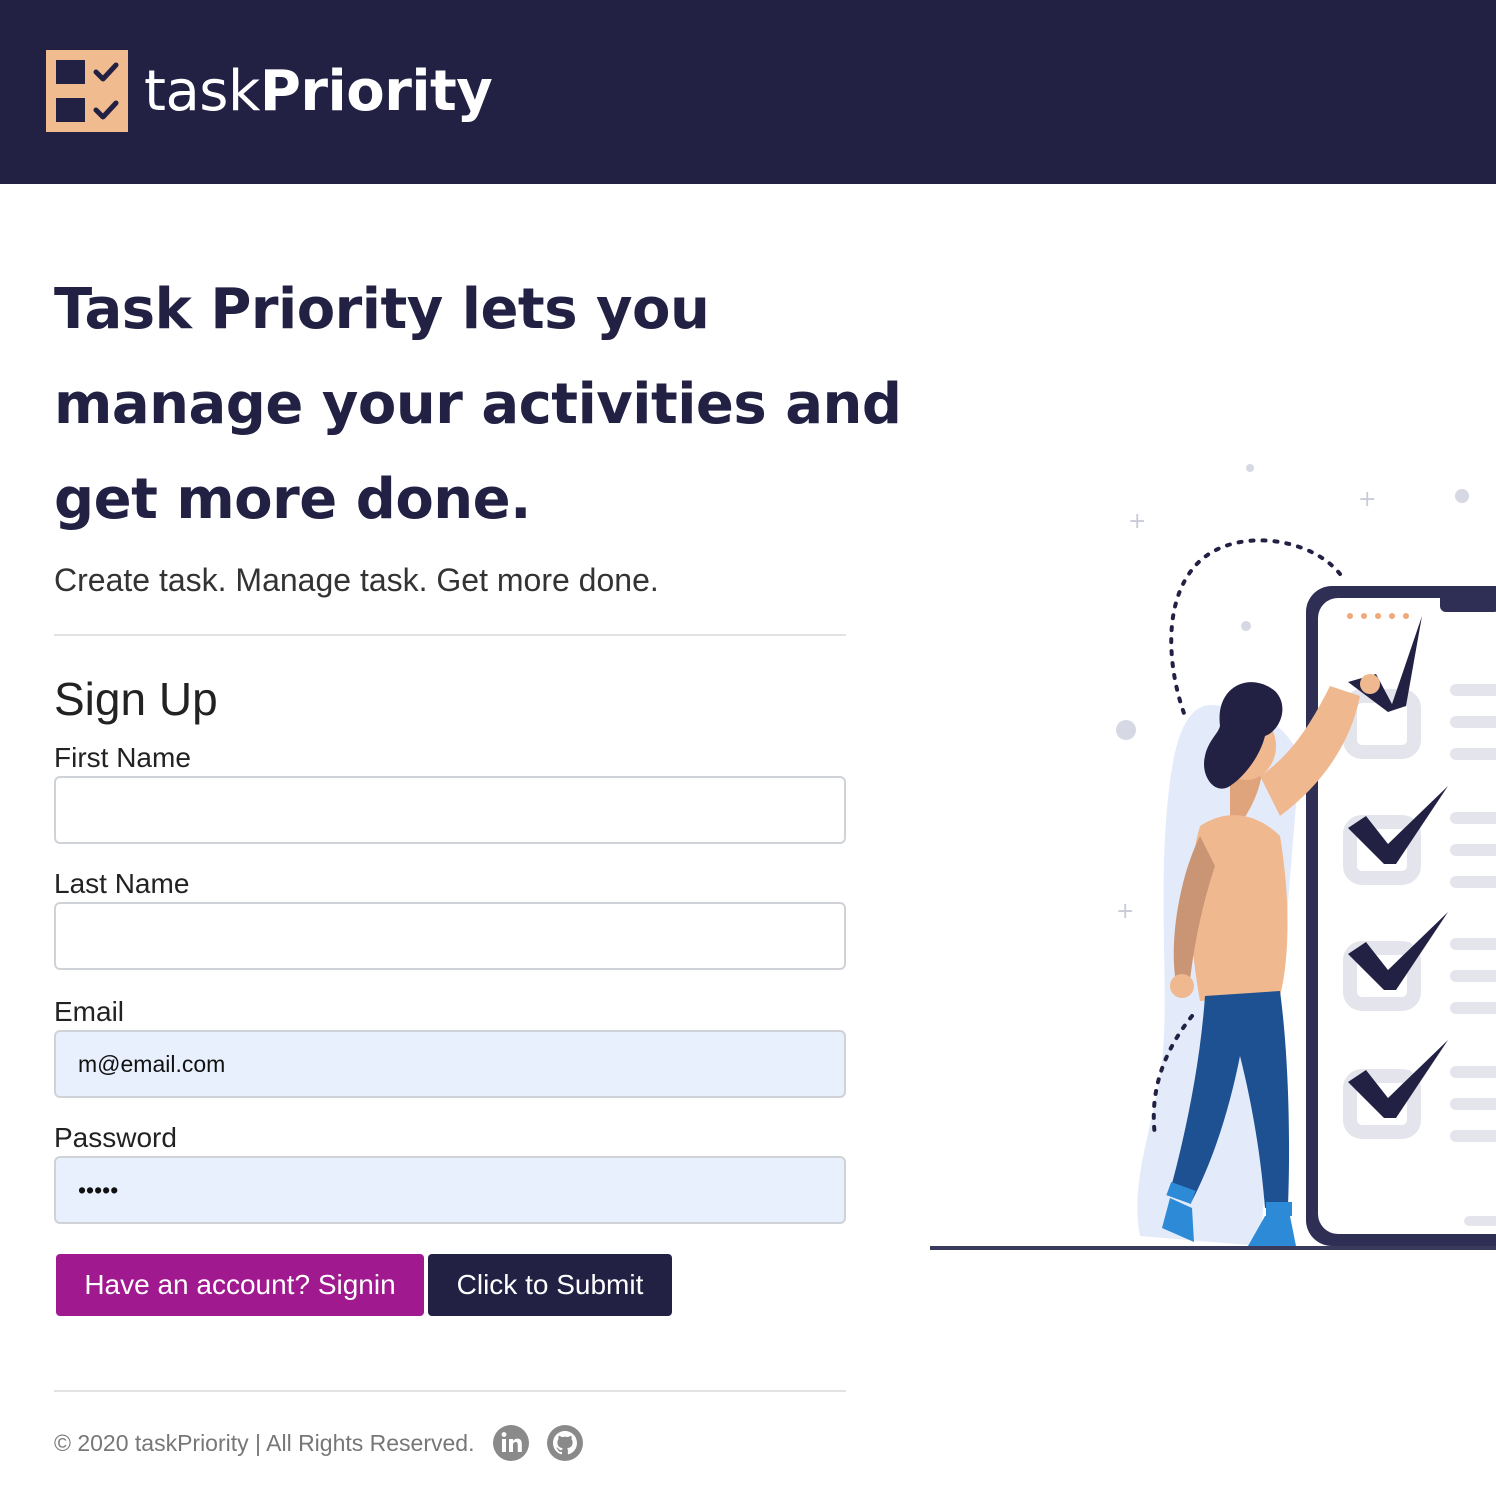  I want to click on brand-name-light: task, so click(202, 91).